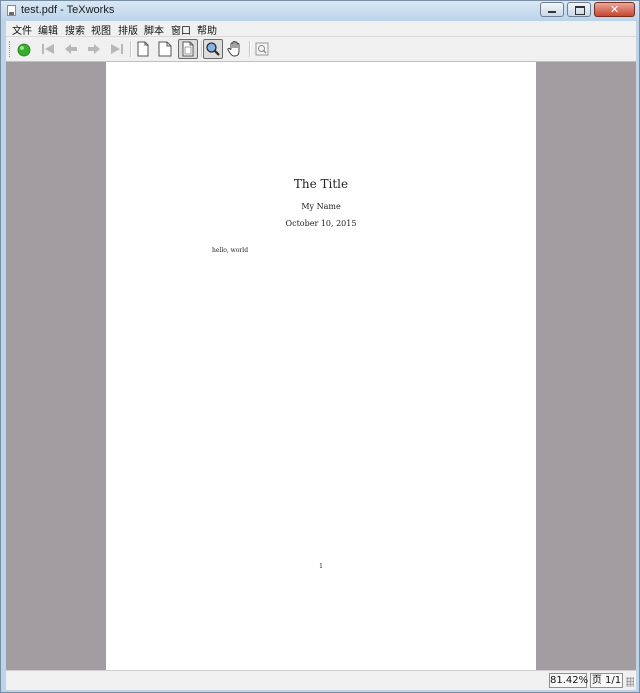 This screenshot has height=693, width=640. I want to click on first-page-icon, so click(48, 49).